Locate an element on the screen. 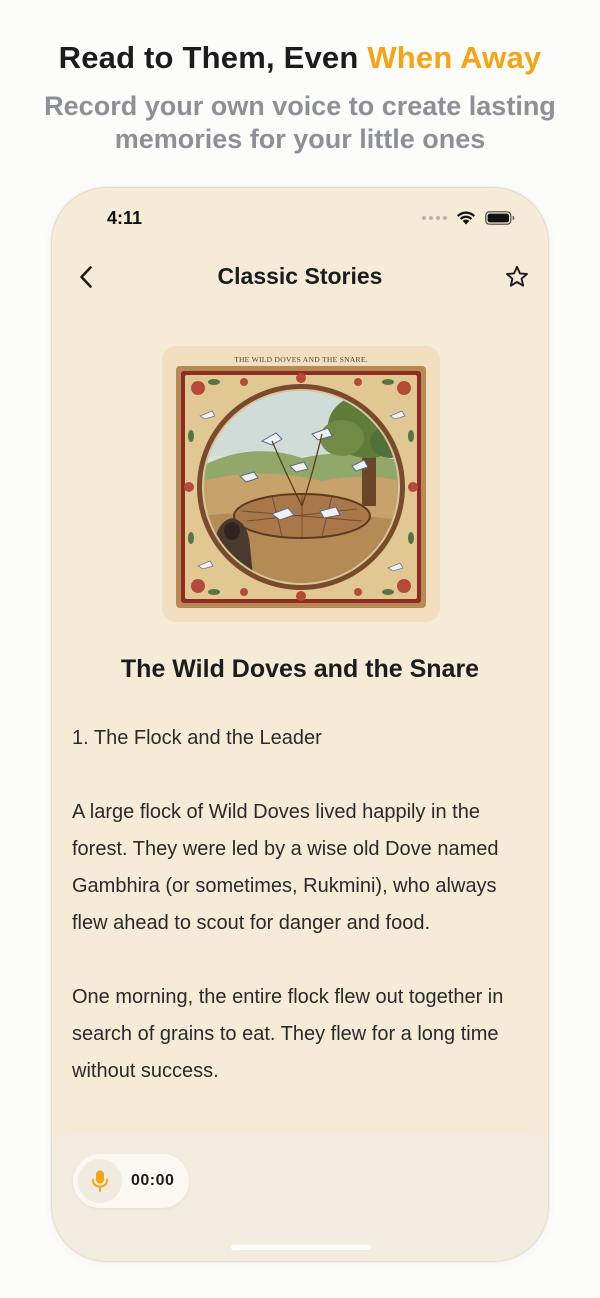 The width and height of the screenshot is (600, 1298). status-time: 4:11 is located at coordinates (125, 218).